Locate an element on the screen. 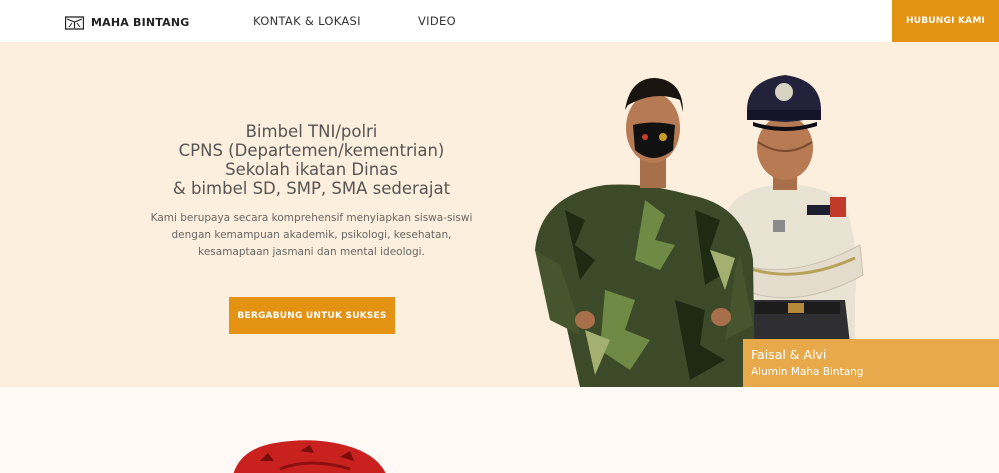 Image resolution: width=999 pixels, height=473 pixels. alumni-caption: Faisal & Alvi Alumin Maha Bintang is located at coordinates (871, 363).